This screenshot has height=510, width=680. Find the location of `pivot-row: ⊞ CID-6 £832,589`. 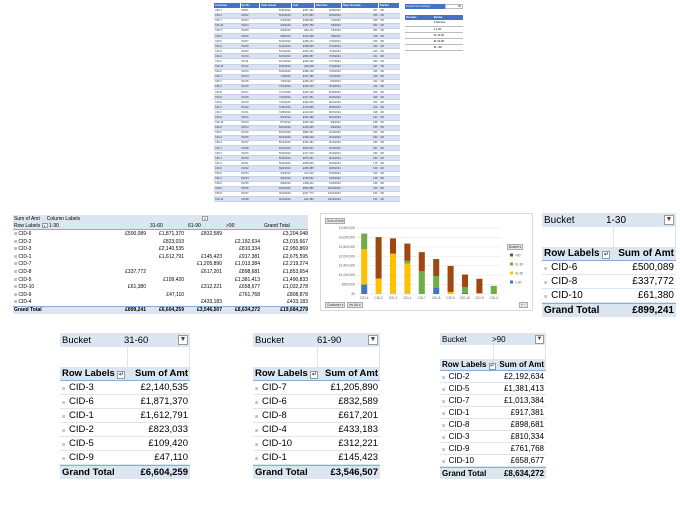

pivot-row: ⊞ CID-6 £832,589 is located at coordinates (316, 402).